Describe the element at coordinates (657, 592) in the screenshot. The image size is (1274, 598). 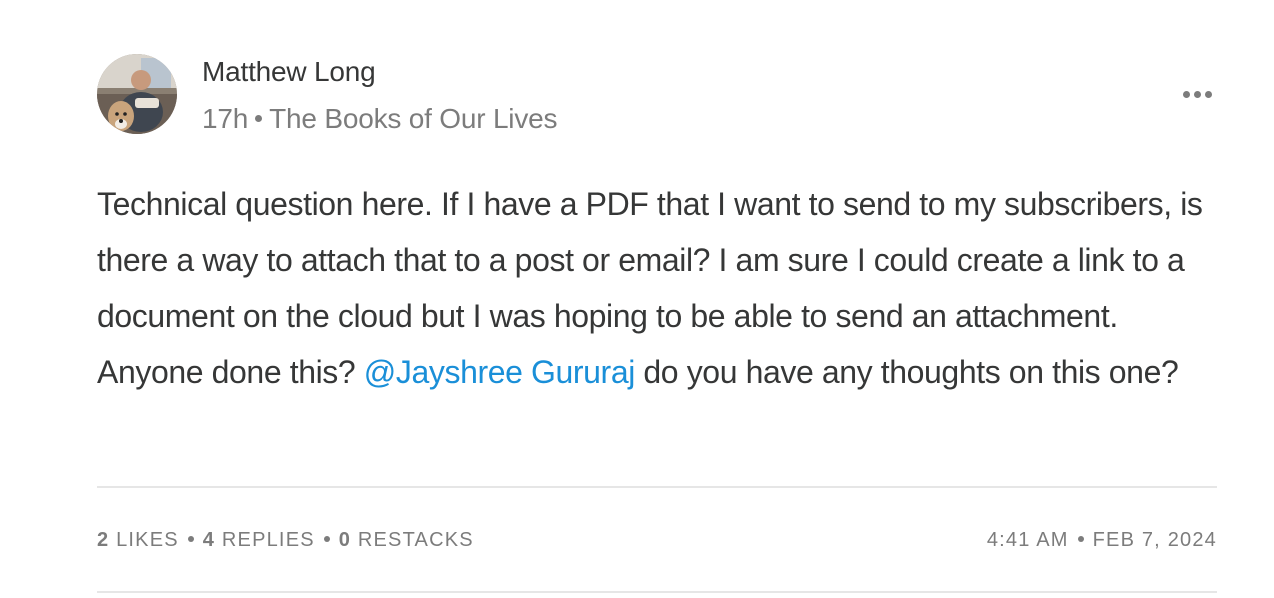
I see `divider-bottom` at that location.